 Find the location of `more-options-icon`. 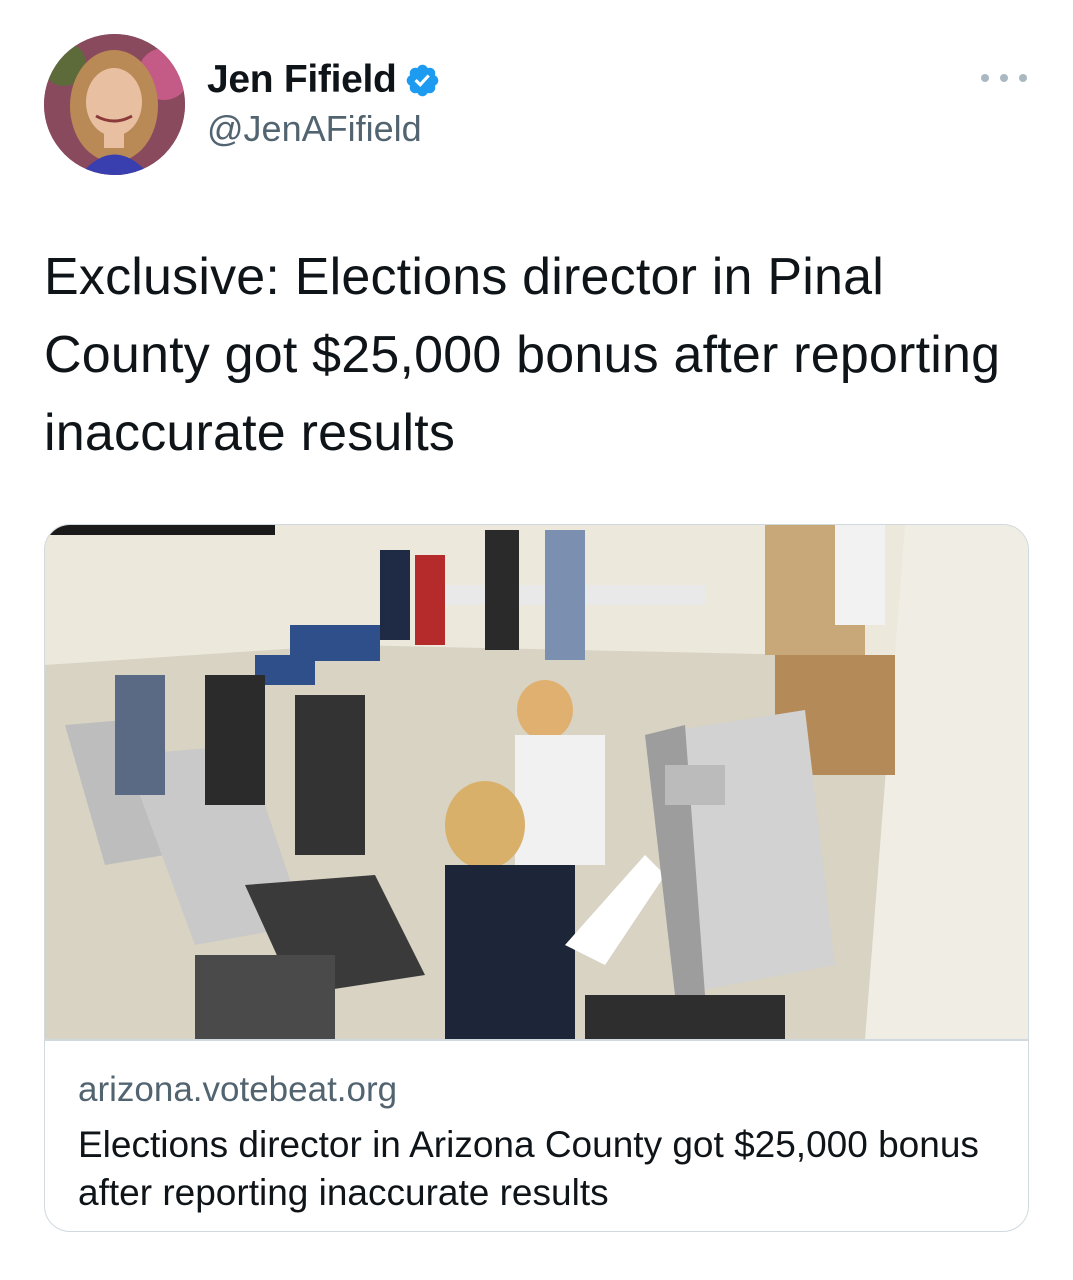

more-options-icon is located at coordinates (1004, 78).